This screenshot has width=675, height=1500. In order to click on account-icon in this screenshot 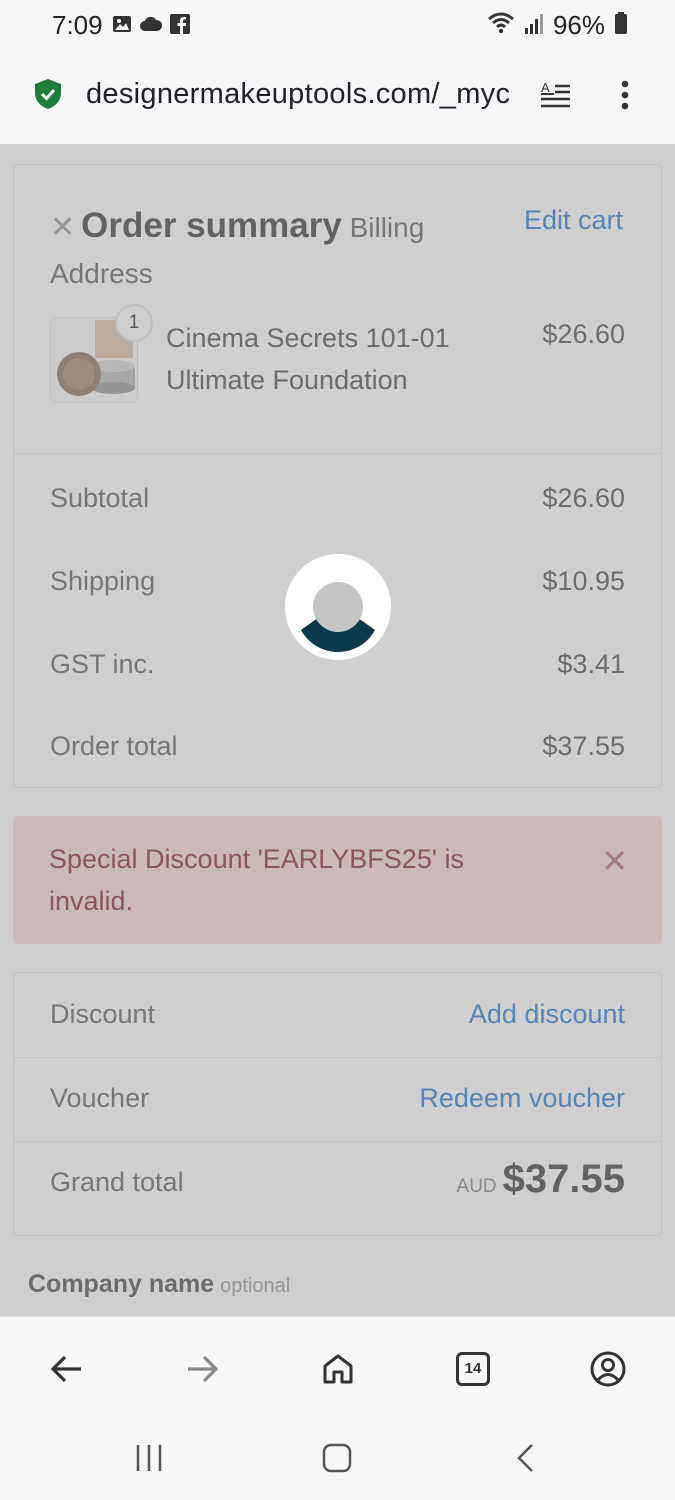, I will do `click(608, 1369)`.